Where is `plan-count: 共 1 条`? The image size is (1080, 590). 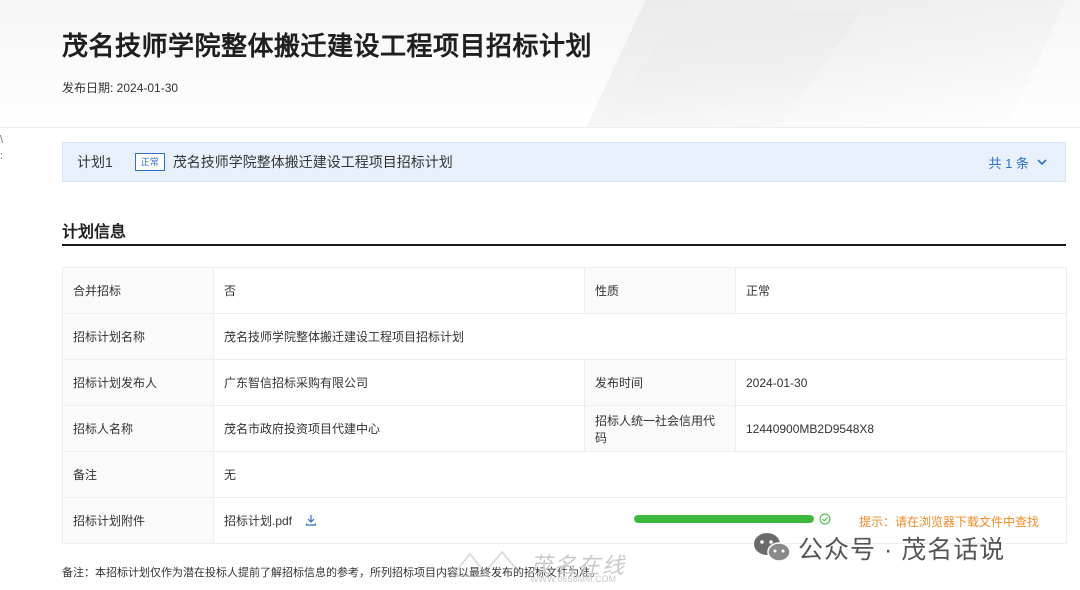
plan-count: 共 1 条 is located at coordinates (1009, 162).